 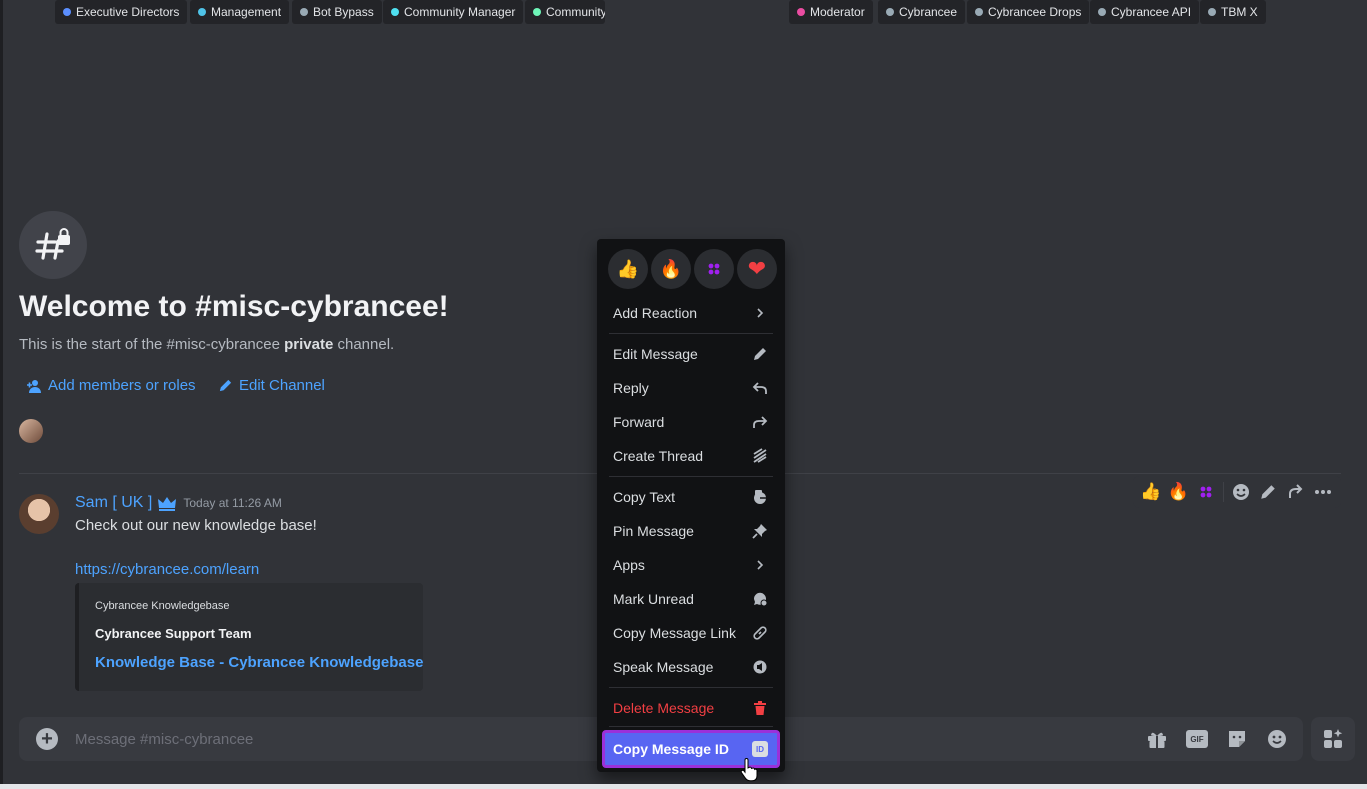 What do you see at coordinates (691, 531) in the screenshot?
I see `menu-pin-message: Pin Message` at bounding box center [691, 531].